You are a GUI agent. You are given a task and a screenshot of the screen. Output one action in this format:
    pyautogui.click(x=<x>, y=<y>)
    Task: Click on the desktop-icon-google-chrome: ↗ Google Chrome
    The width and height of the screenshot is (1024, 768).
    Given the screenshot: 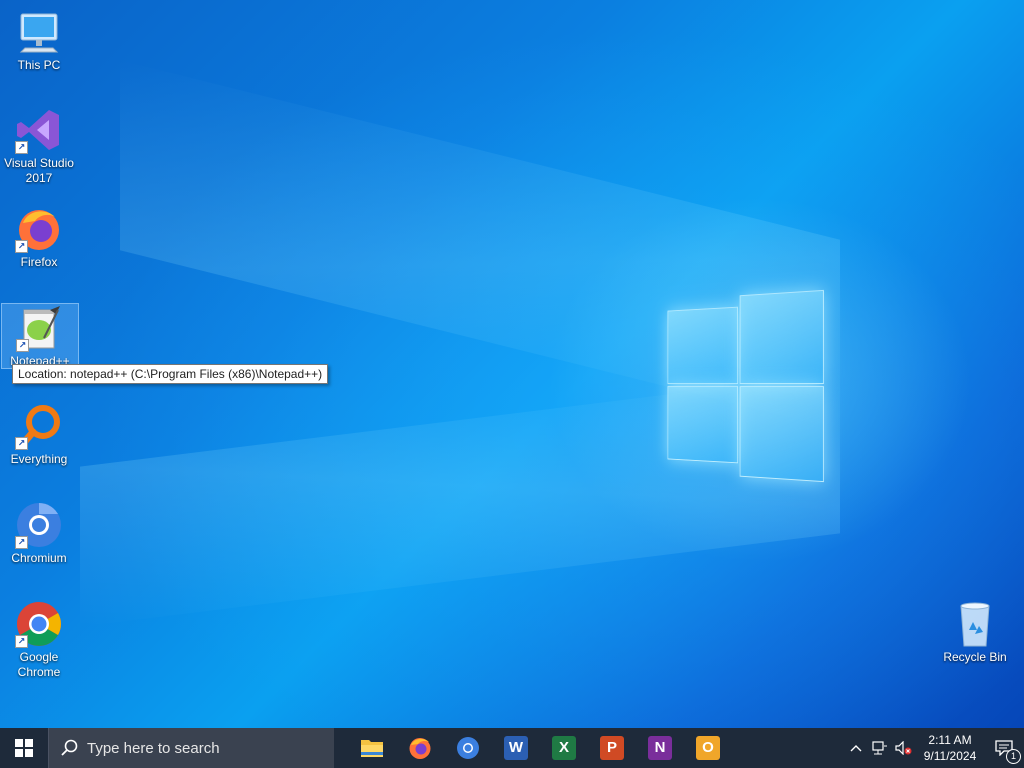 What is the action you would take?
    pyautogui.click(x=39, y=640)
    